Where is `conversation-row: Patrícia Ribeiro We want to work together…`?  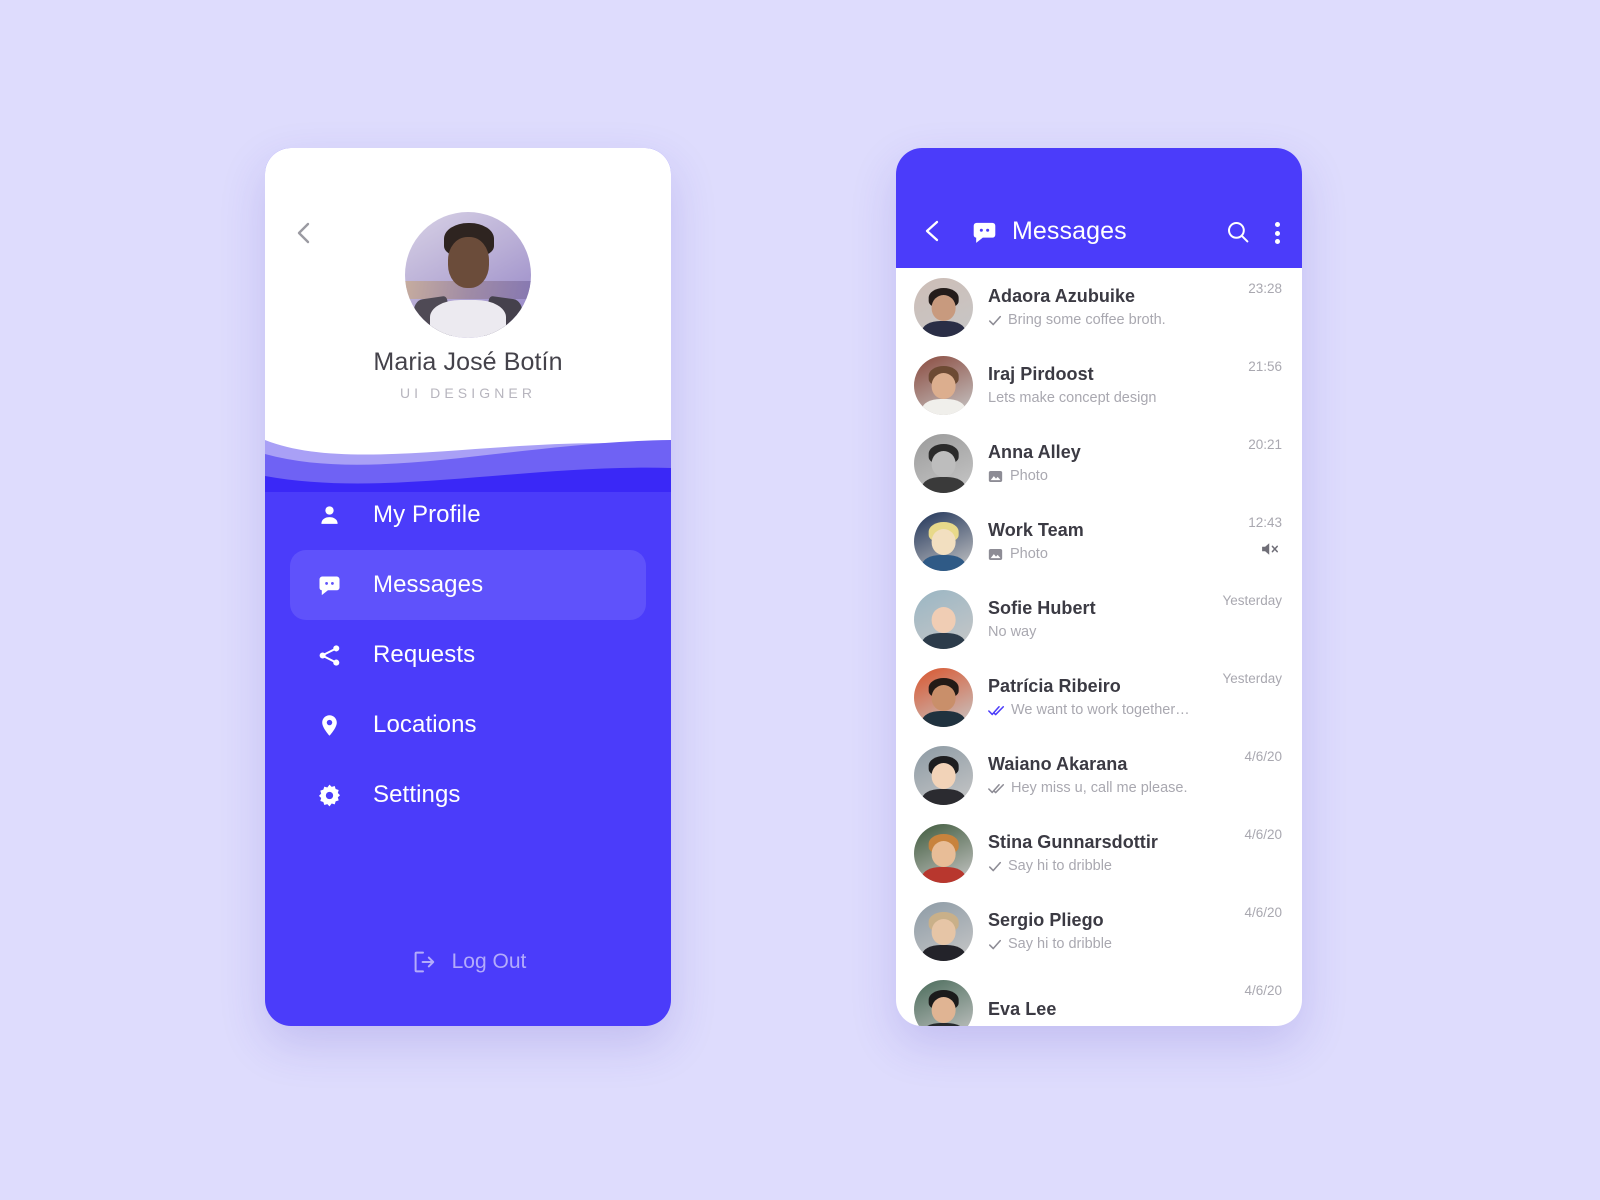 conversation-row: Patrícia Ribeiro We want to work together… is located at coordinates (1099, 697).